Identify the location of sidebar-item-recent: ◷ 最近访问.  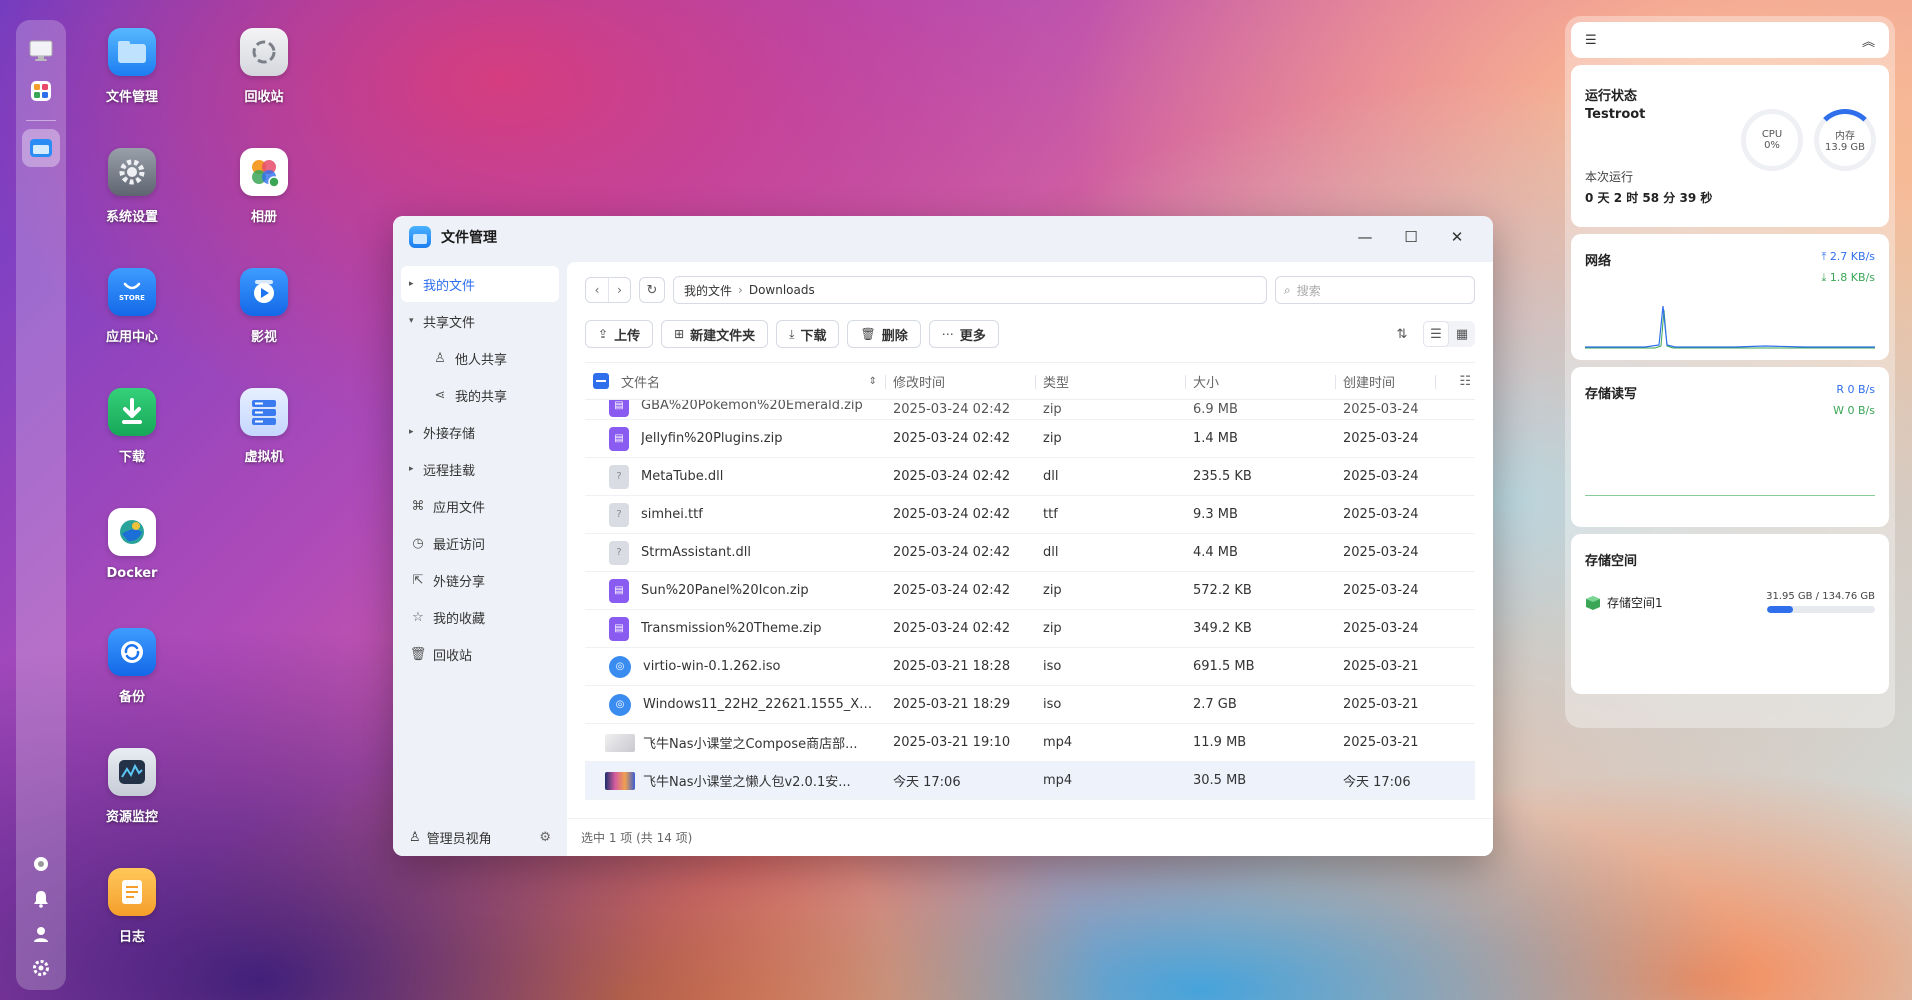
(480, 543).